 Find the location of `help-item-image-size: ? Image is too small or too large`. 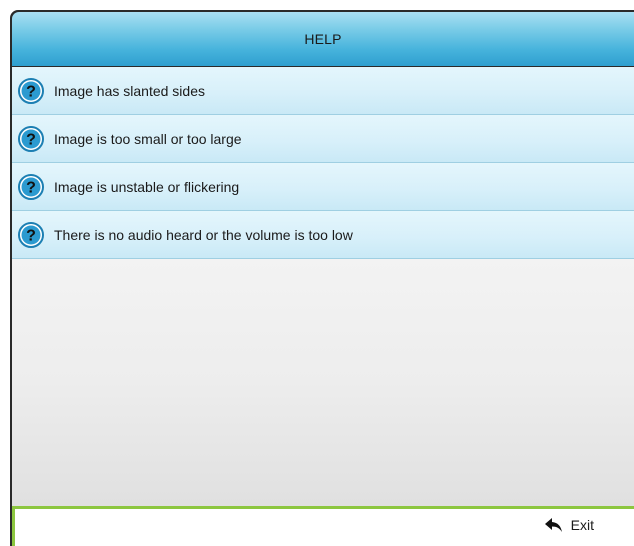

help-item-image-size: ? Image is too small or too large is located at coordinates (323, 139).